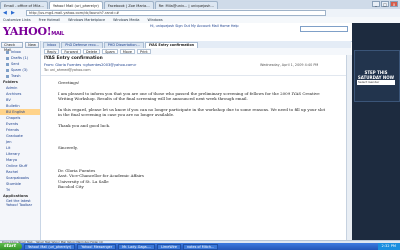  I want to click on spam-button: Spam, so click(110, 51).